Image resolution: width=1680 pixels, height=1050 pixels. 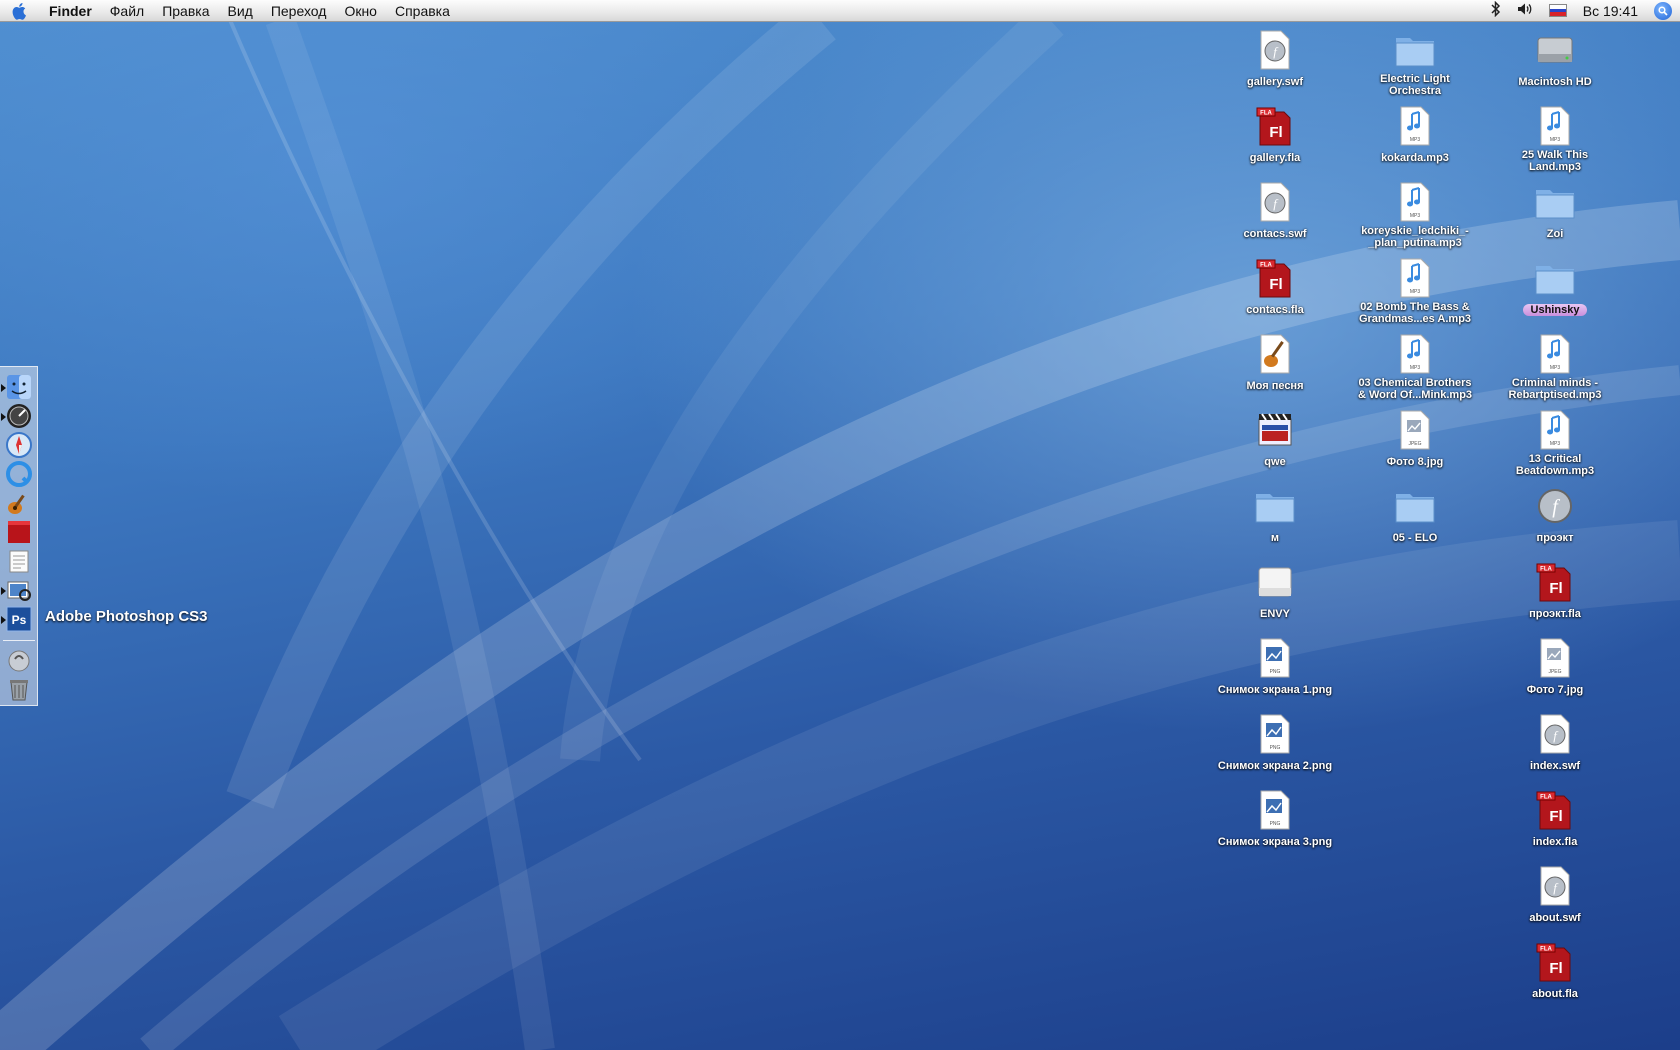 I want to click on dock-item-dashboard, so click(x=17, y=416).